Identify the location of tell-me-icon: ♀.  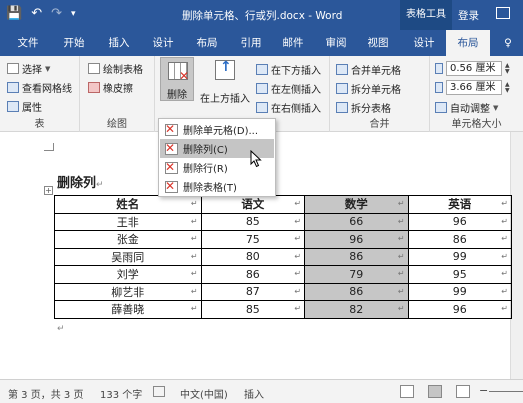
(508, 43).